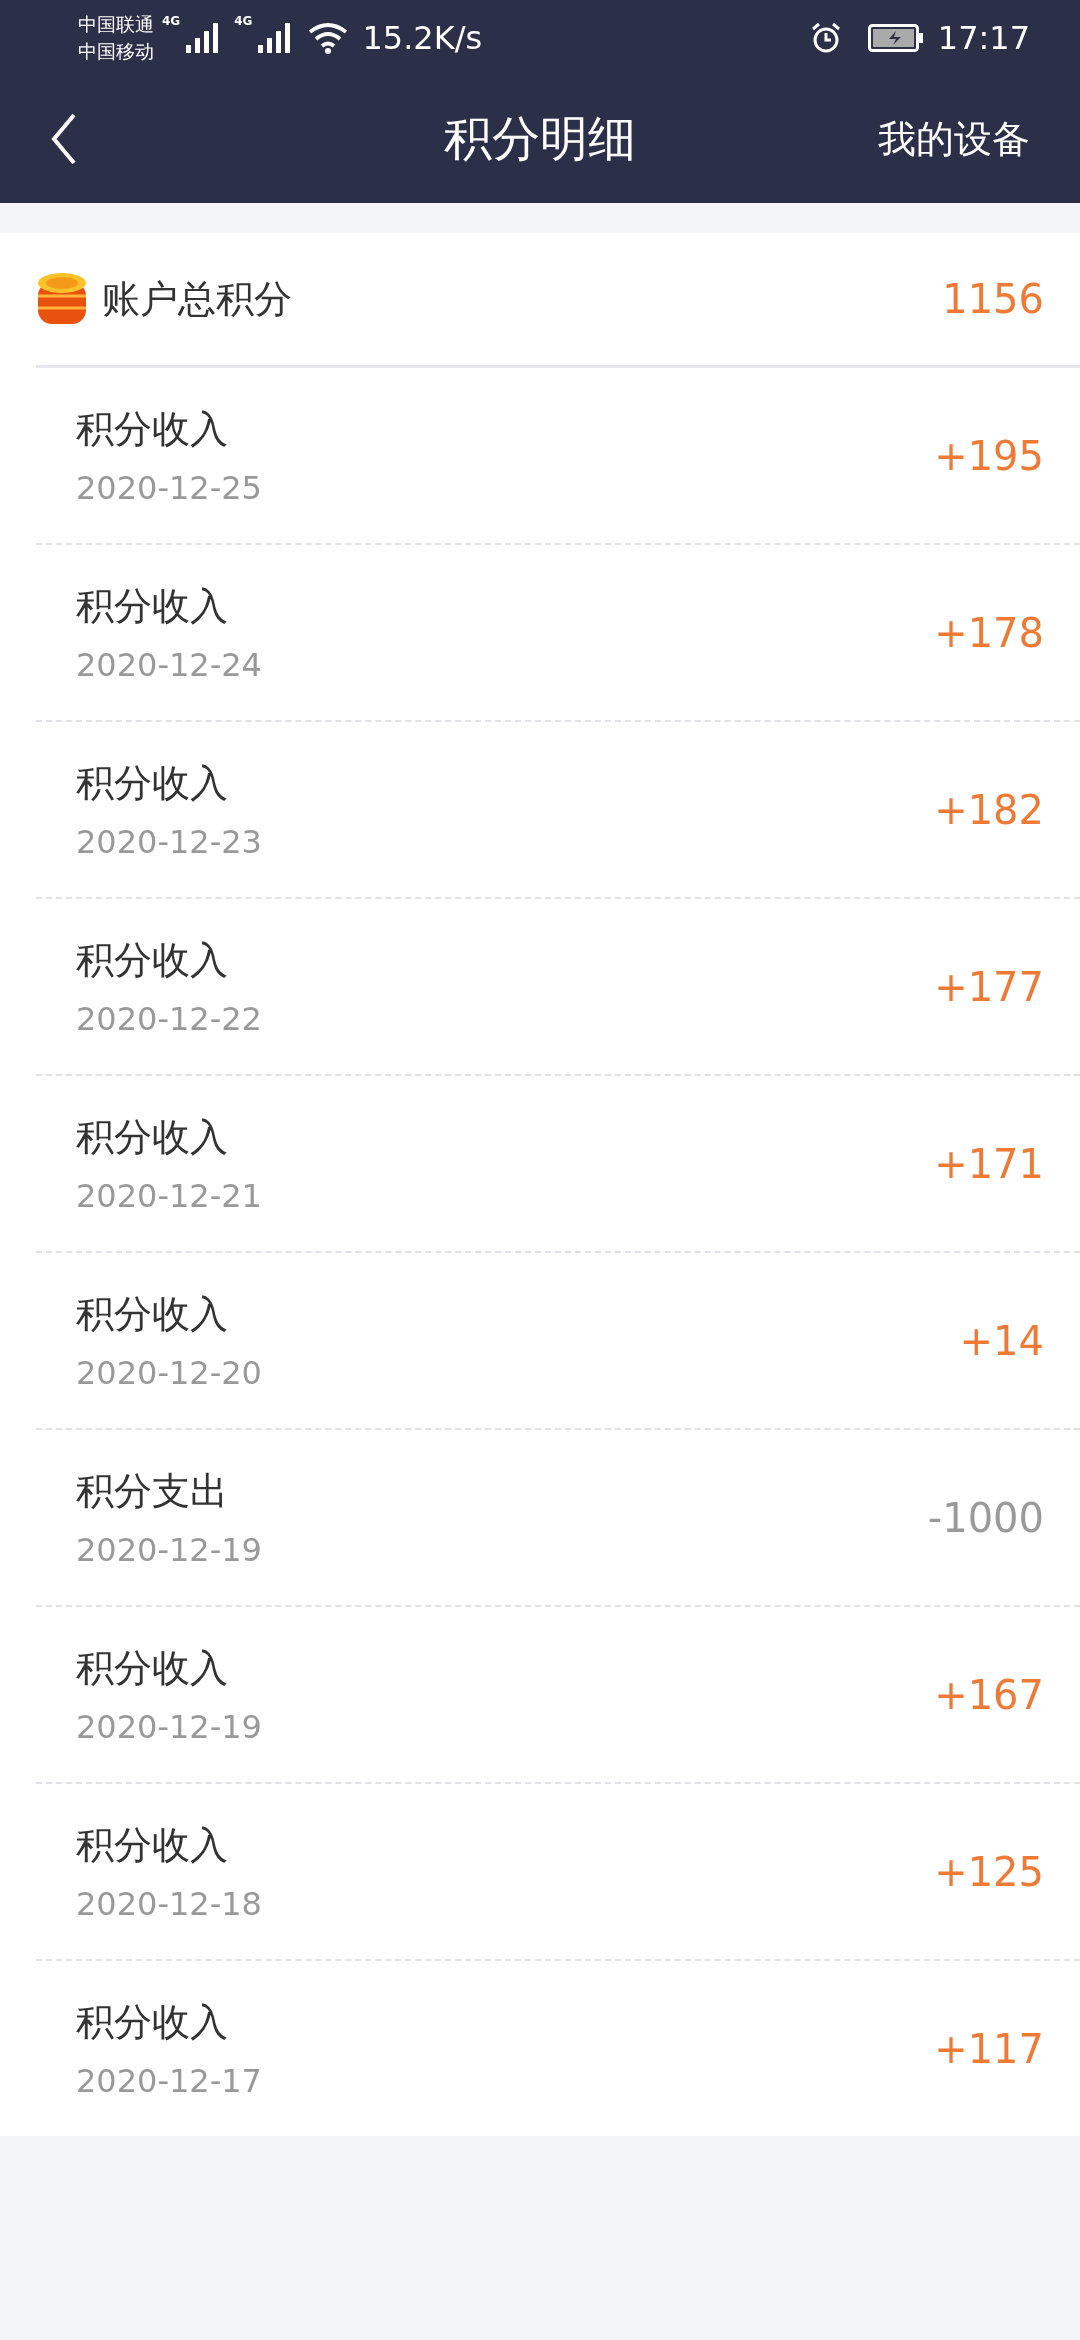 This screenshot has height=2340, width=1080. I want to click on carrier-name: 中国移动, so click(116, 51).